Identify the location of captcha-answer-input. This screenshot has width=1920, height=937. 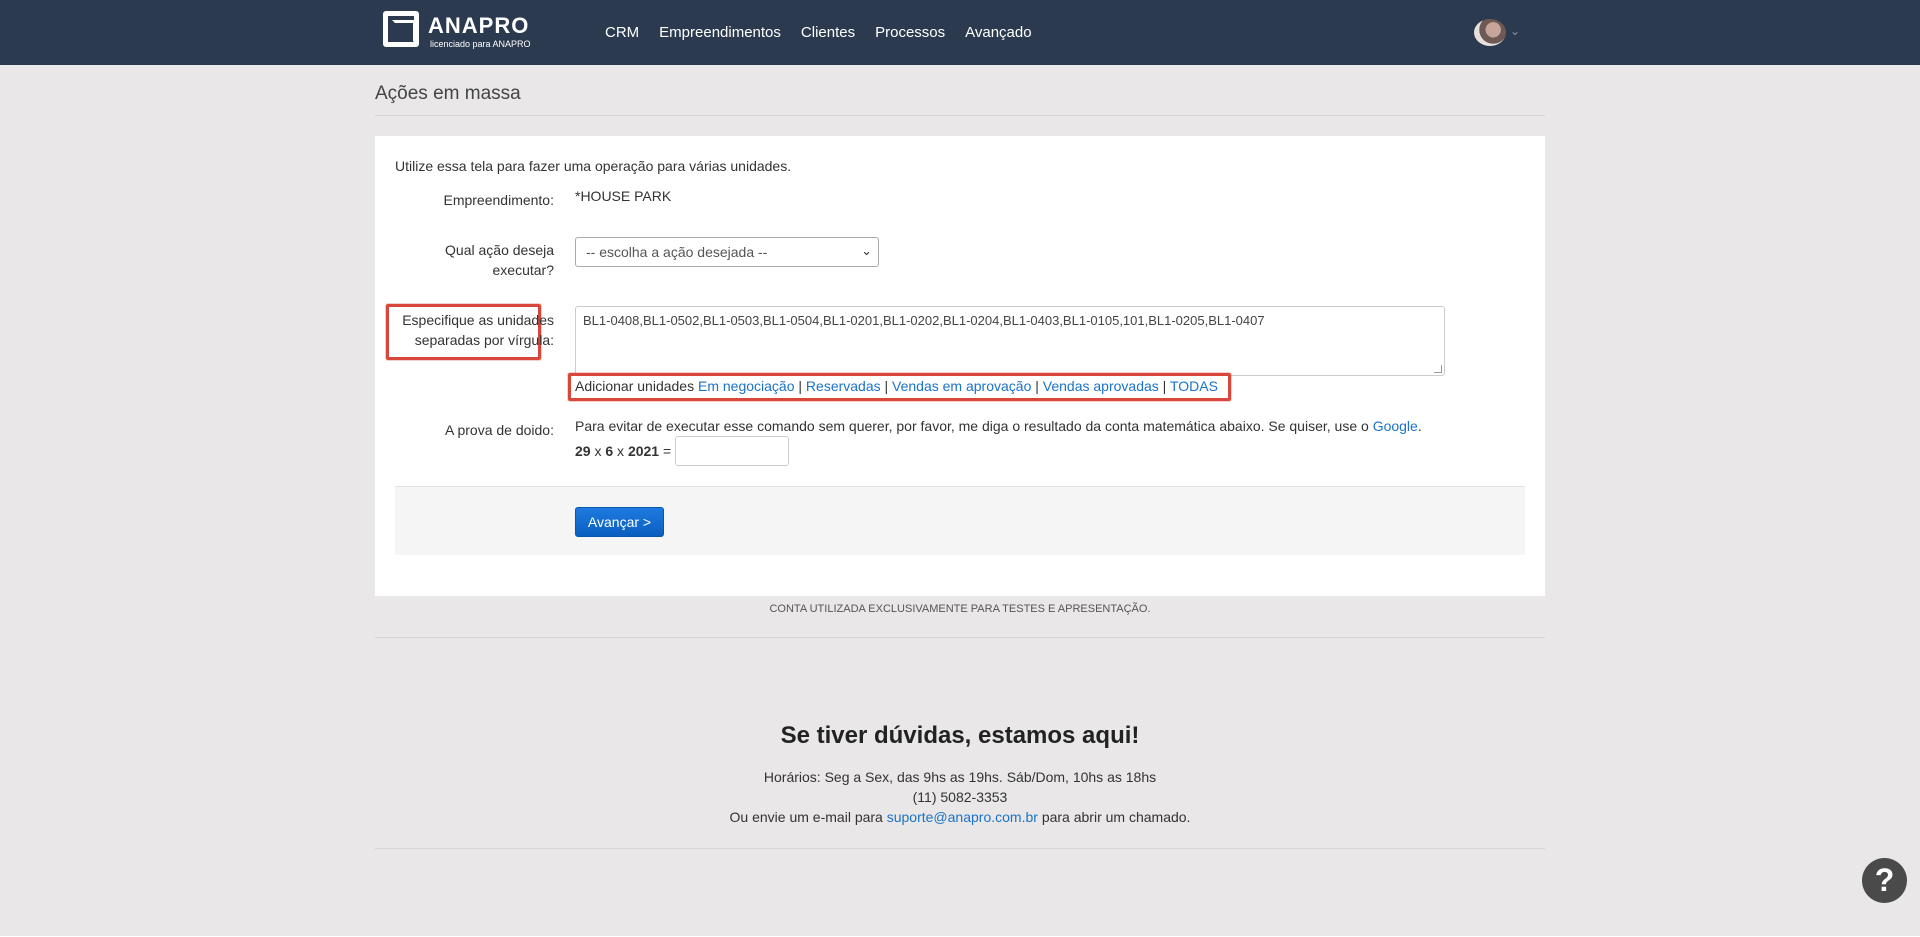
(732, 451).